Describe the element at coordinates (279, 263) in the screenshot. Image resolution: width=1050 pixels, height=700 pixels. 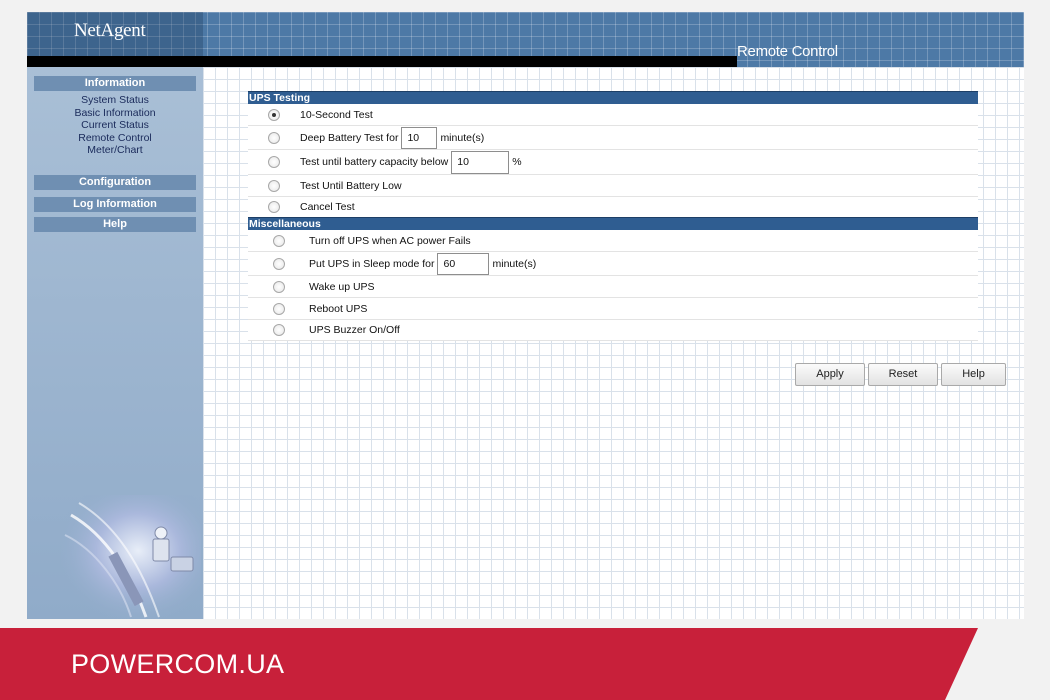
I see `radio-sleep-mode` at that location.